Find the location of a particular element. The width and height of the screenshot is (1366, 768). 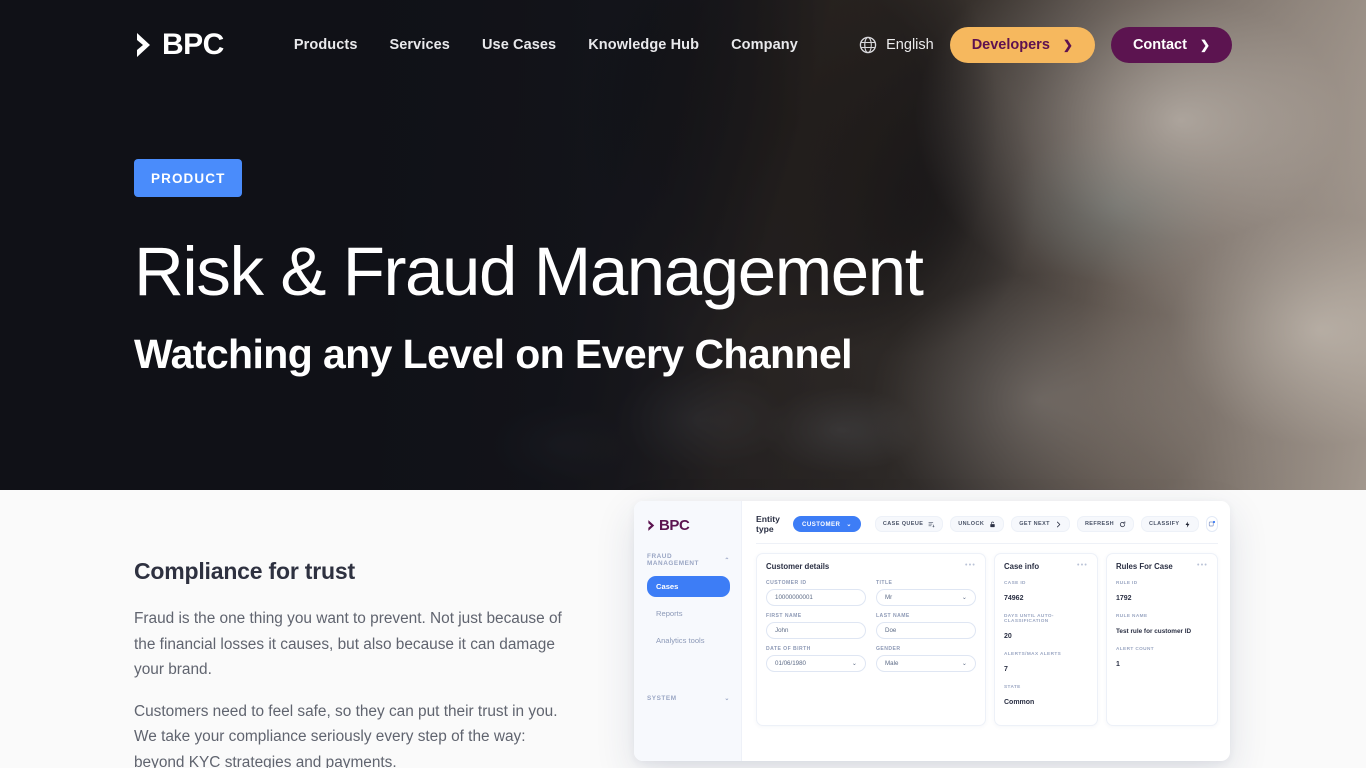

brand-logo: BPC is located at coordinates (179, 45).